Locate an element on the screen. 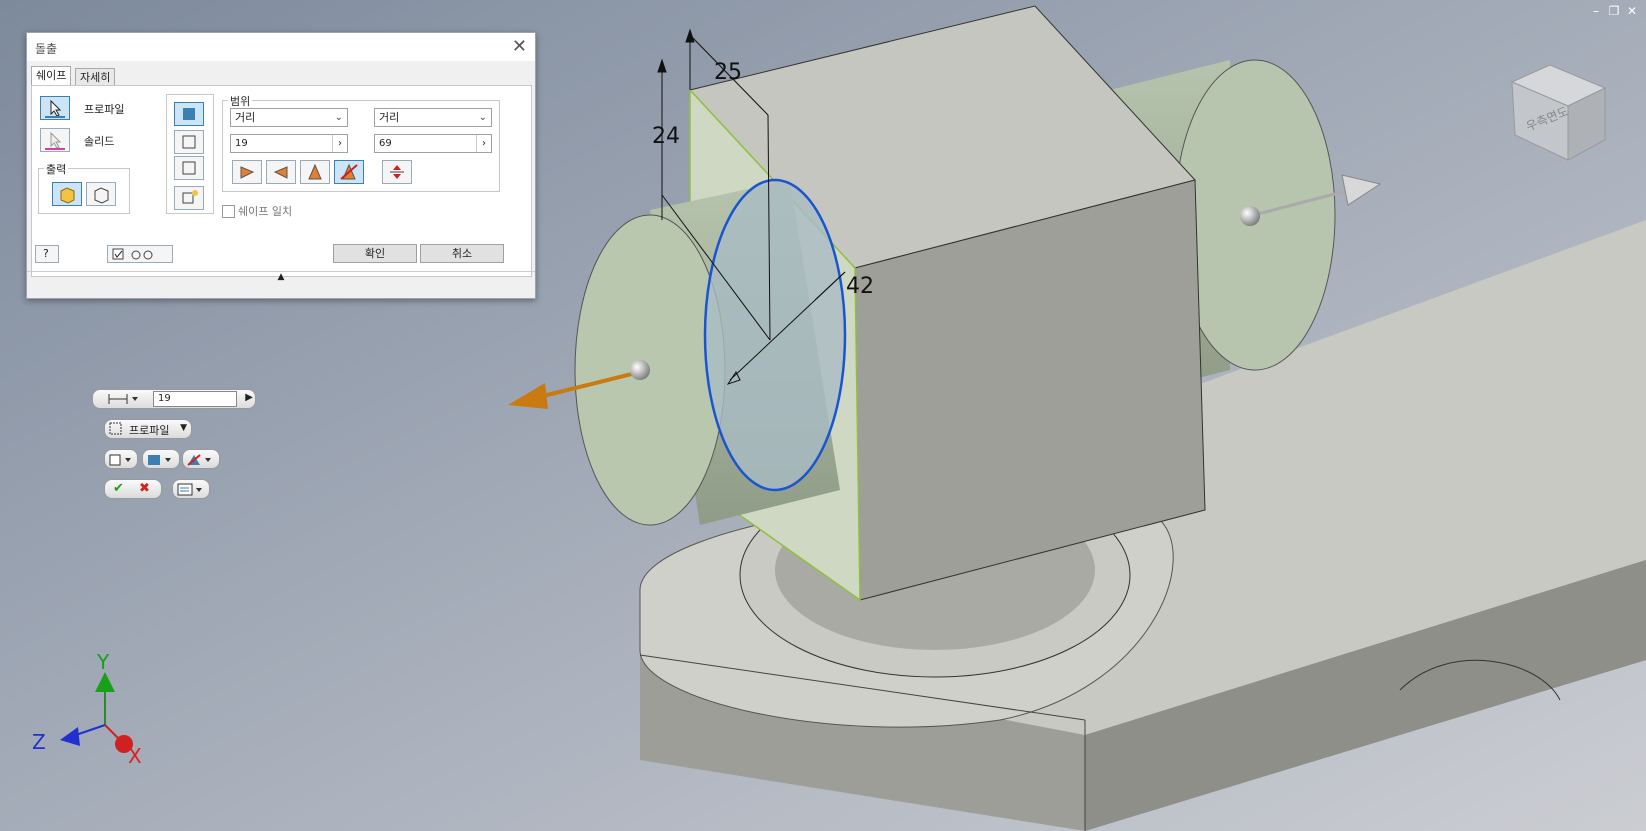  axis-y-label: Y is located at coordinates (103, 662).